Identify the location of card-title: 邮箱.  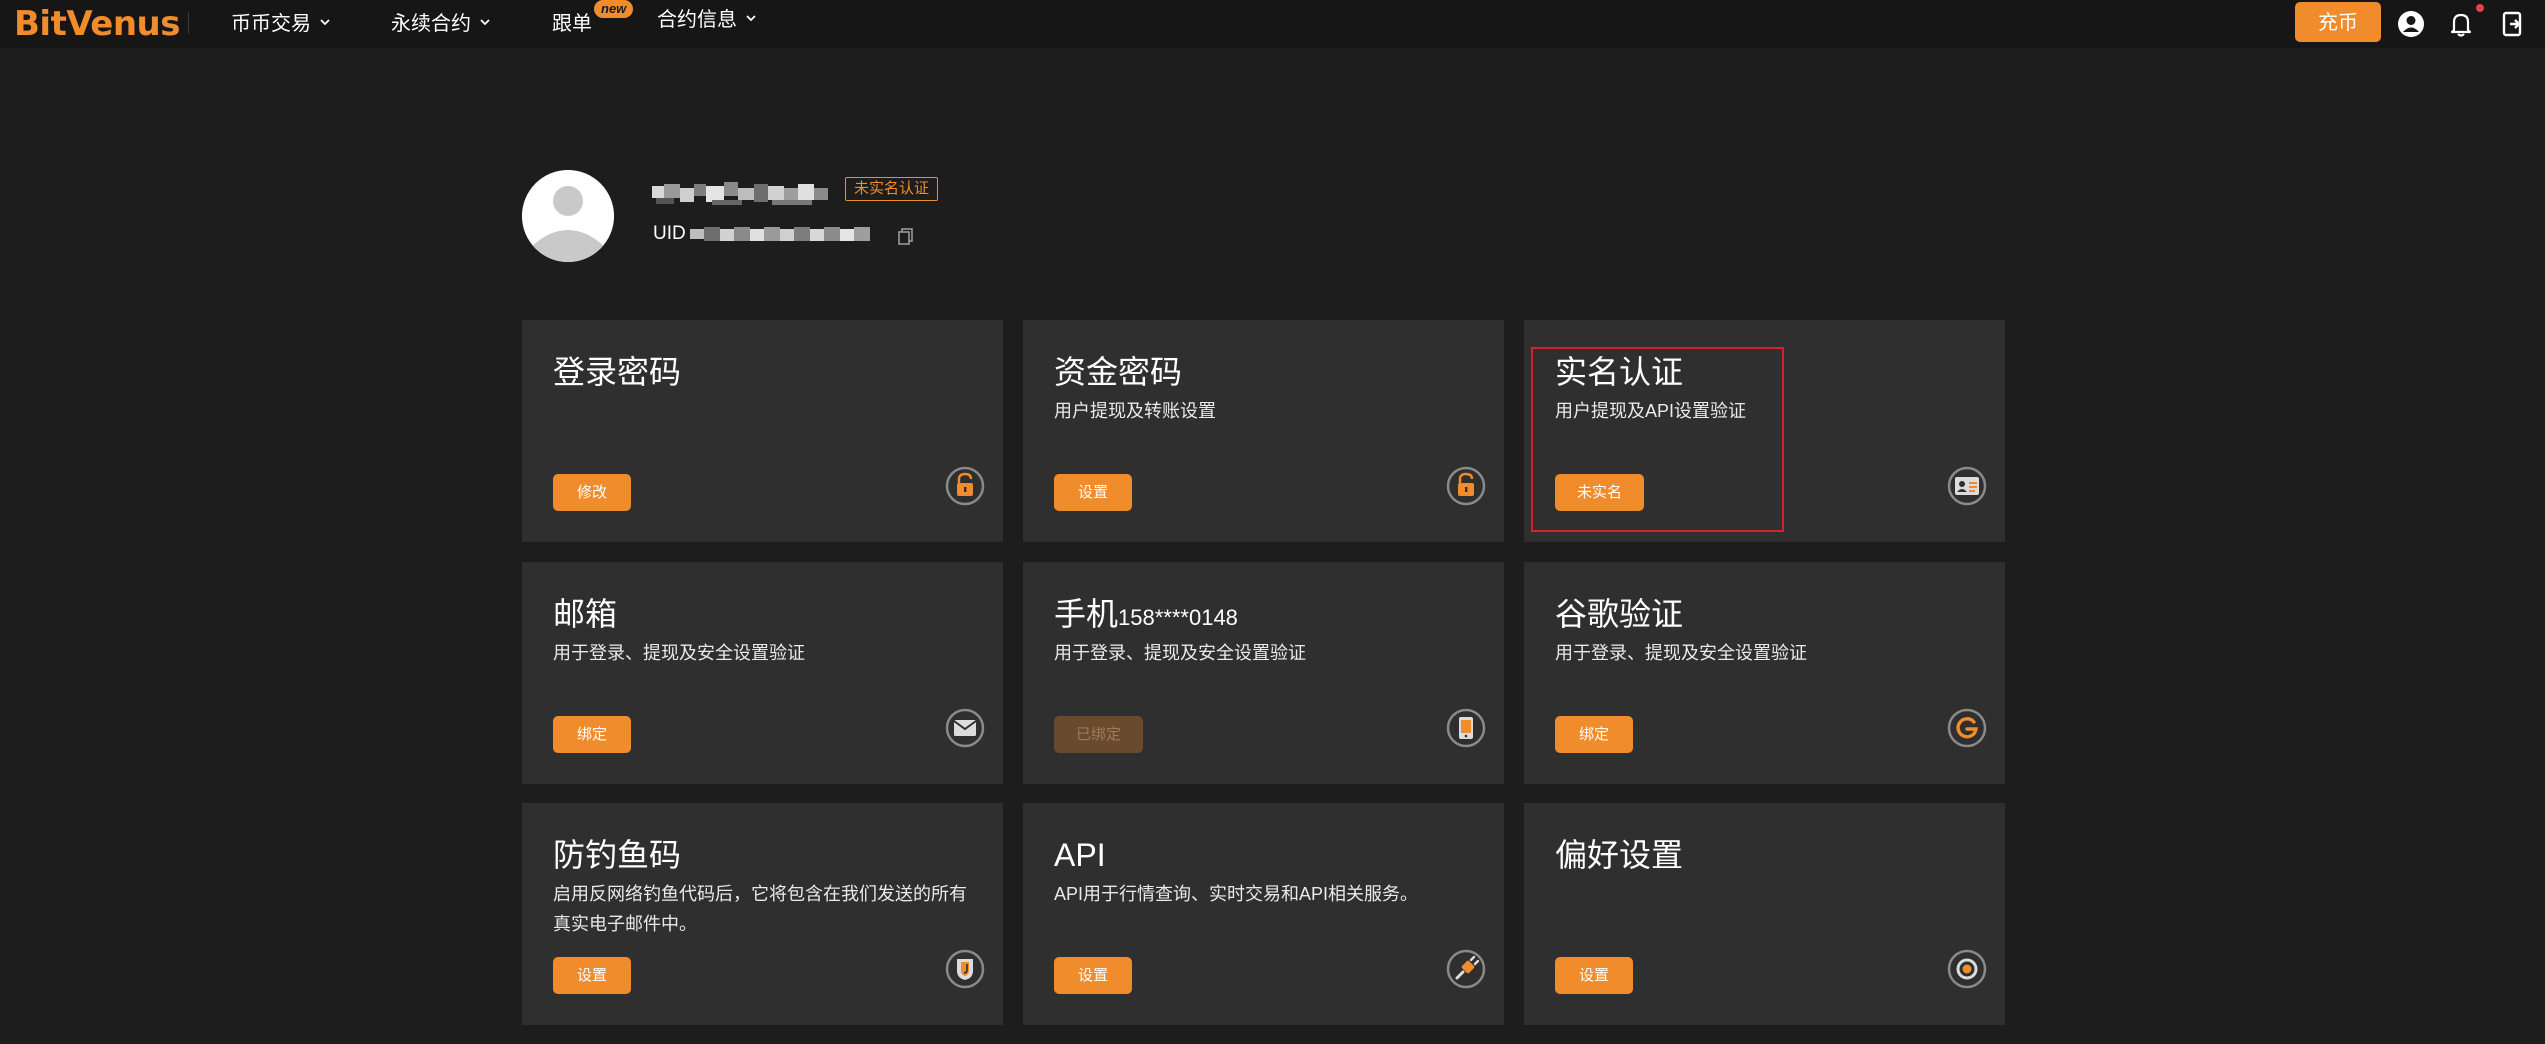
(585, 614).